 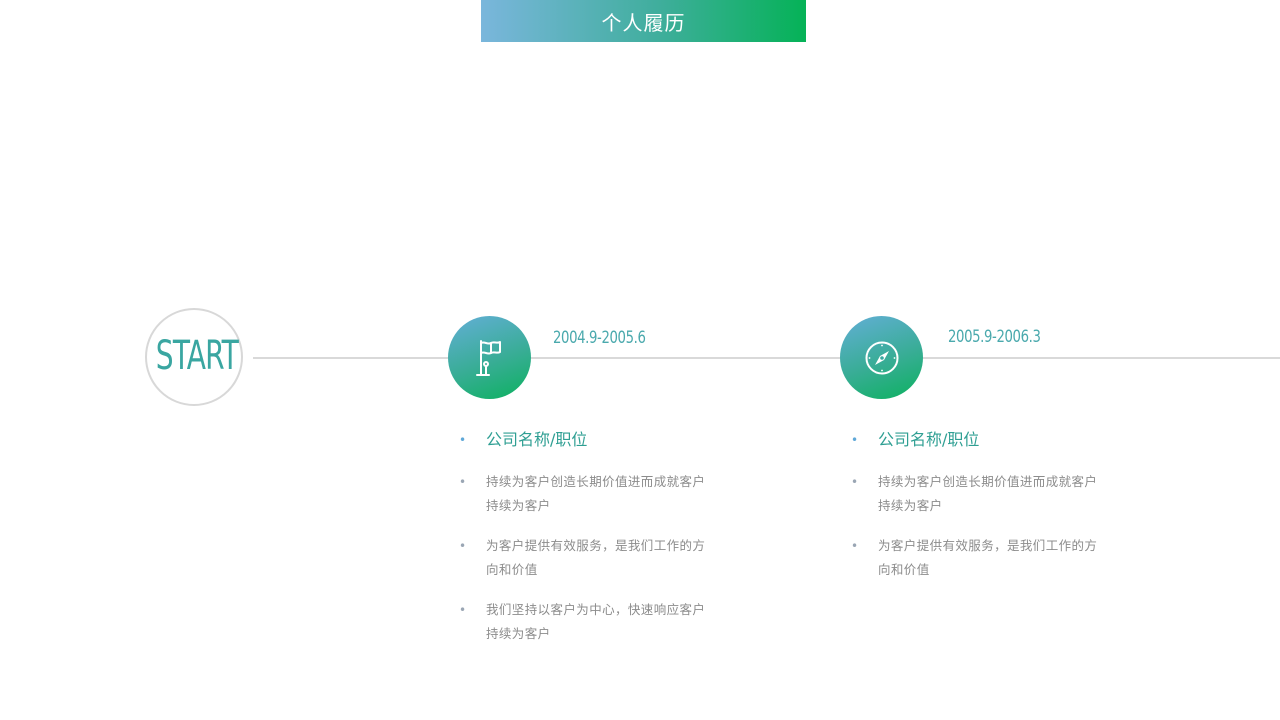 I want to click on entry-2-point-2: • 为客户提供有效服务，是我们工作的方向和价值, so click(x=974, y=558).